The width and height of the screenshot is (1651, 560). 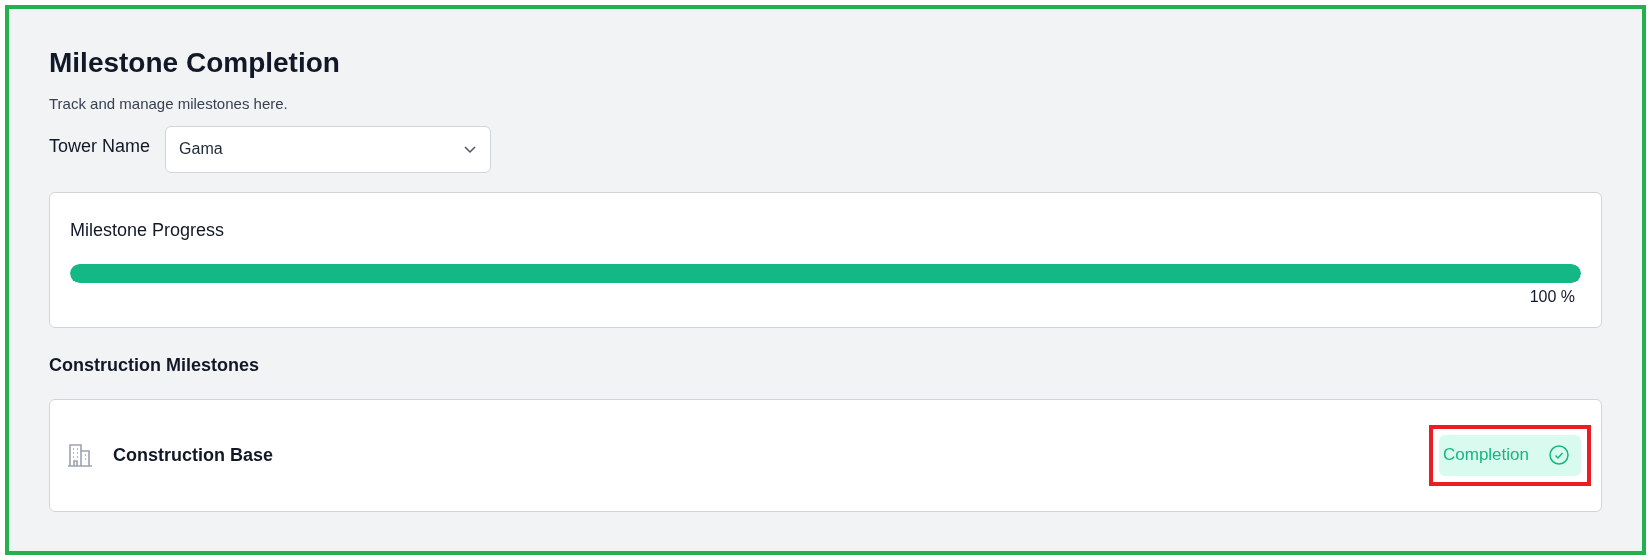 What do you see at coordinates (154, 365) in the screenshot?
I see `section-title: Construction Milestones` at bounding box center [154, 365].